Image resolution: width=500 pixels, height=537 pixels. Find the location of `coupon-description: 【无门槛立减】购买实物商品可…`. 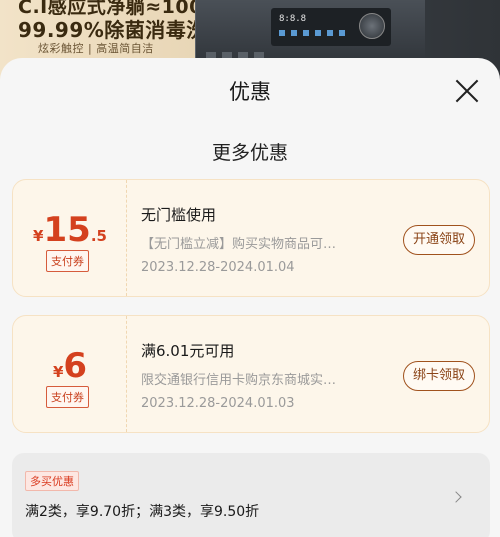

coupon-description: 【无门槛立减】购买实物商品可… is located at coordinates (239, 244).